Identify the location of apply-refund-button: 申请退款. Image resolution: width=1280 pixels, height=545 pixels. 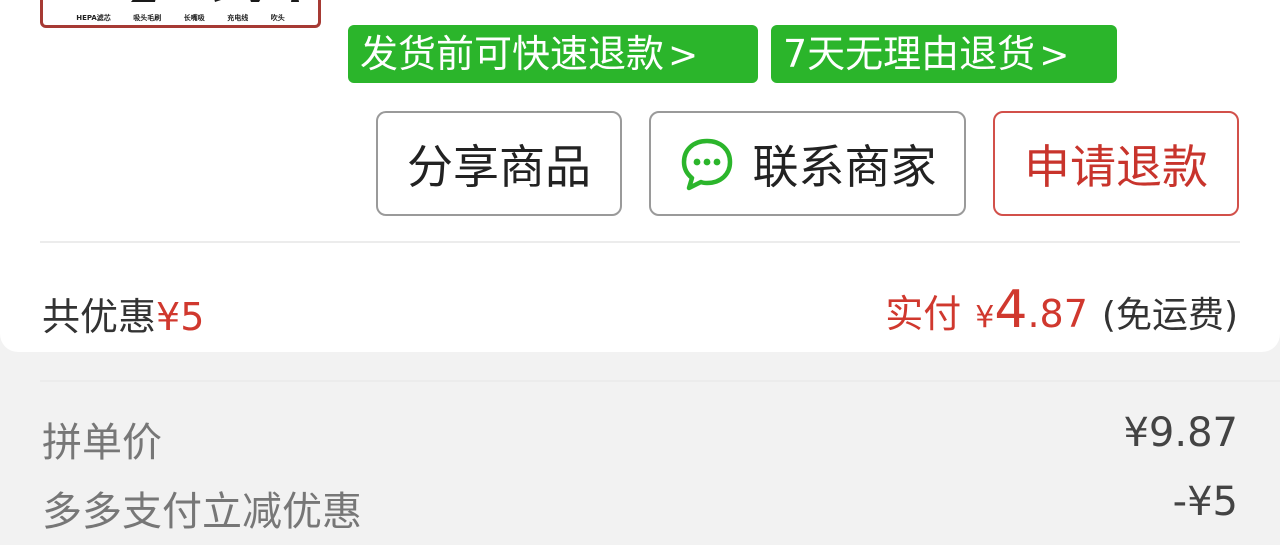
(1116, 163).